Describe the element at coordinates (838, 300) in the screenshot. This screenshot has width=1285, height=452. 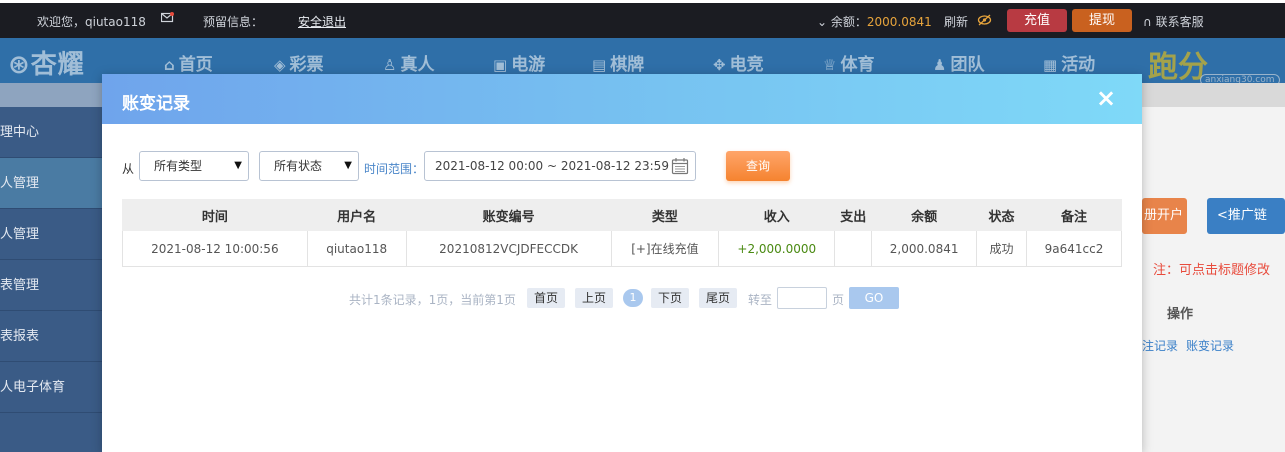
I see `page-unit-label: 页` at that location.